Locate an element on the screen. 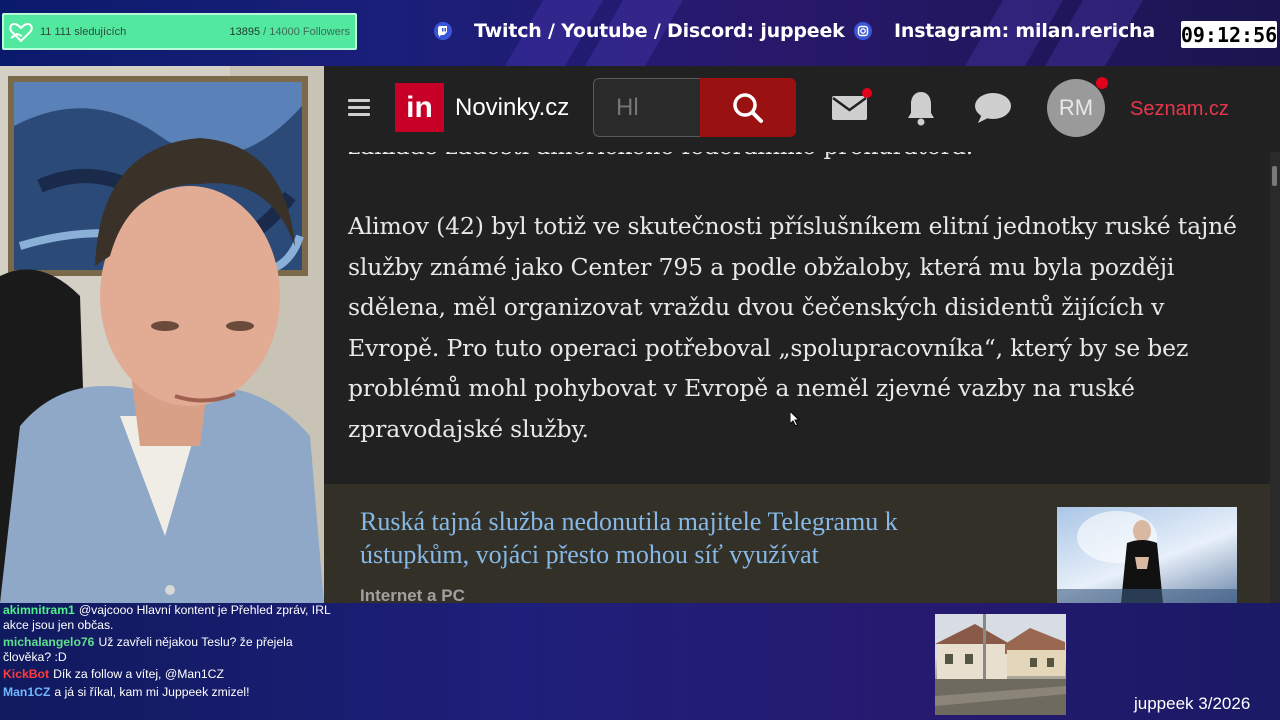 This screenshot has height=720, width=1280. outdoor-camera-feed is located at coordinates (1000, 664).